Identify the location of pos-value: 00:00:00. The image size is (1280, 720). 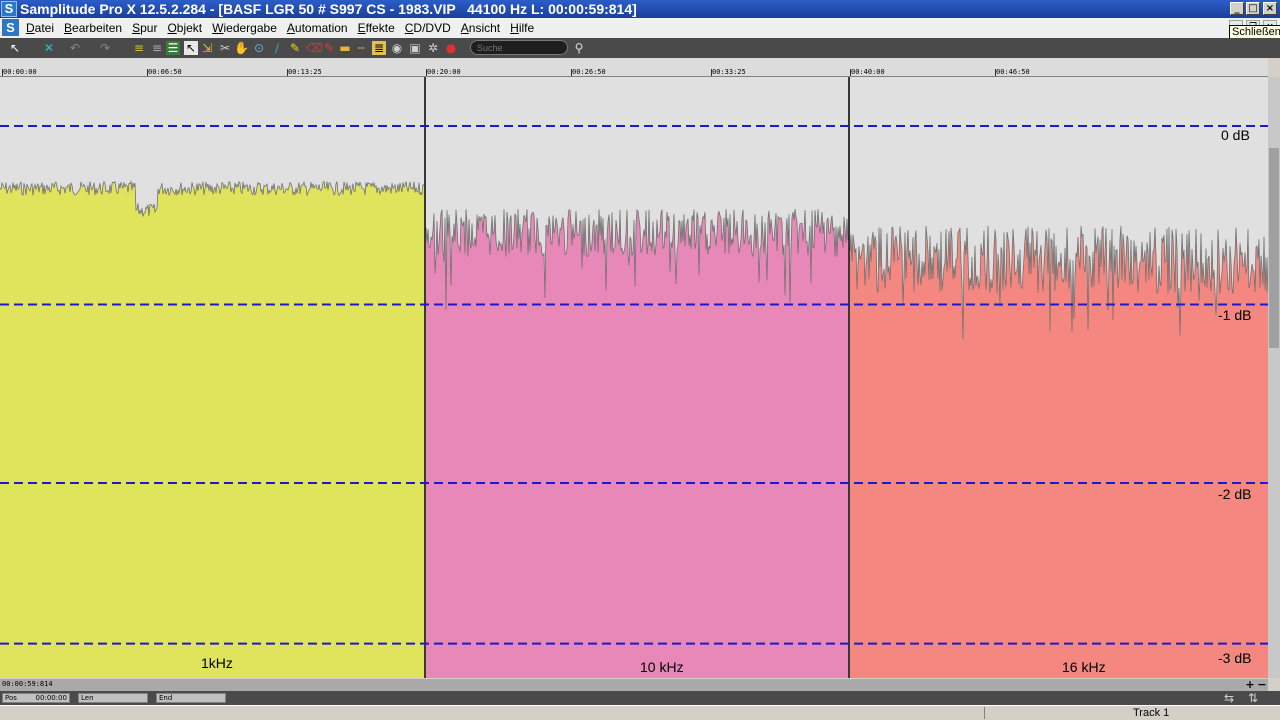
(51, 698).